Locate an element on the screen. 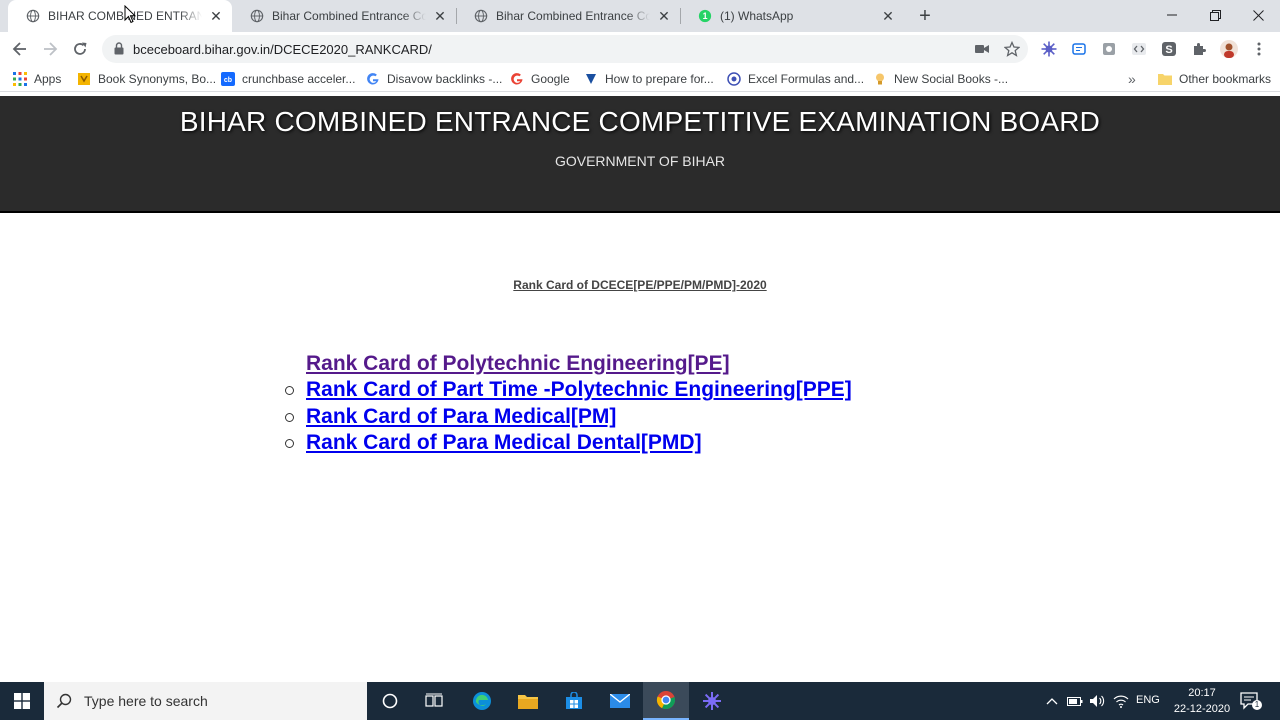  cortana-icon is located at coordinates (390, 701).